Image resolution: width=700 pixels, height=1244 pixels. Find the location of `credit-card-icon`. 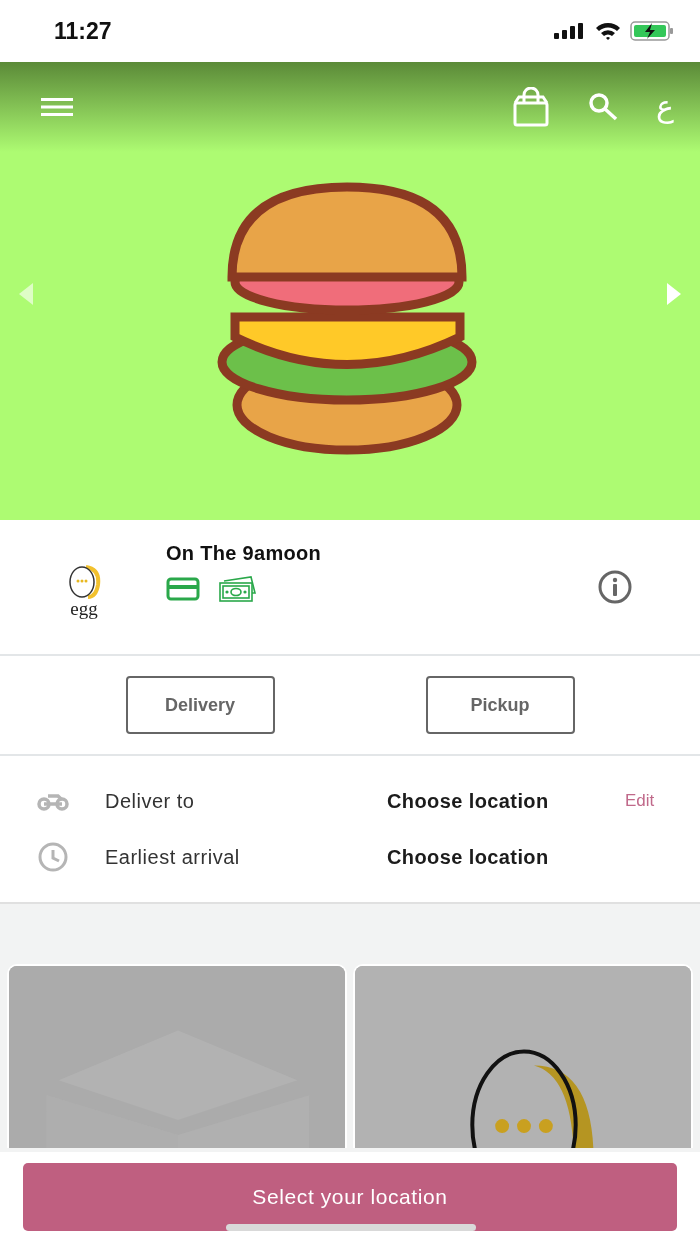

credit-card-icon is located at coordinates (183, 588).